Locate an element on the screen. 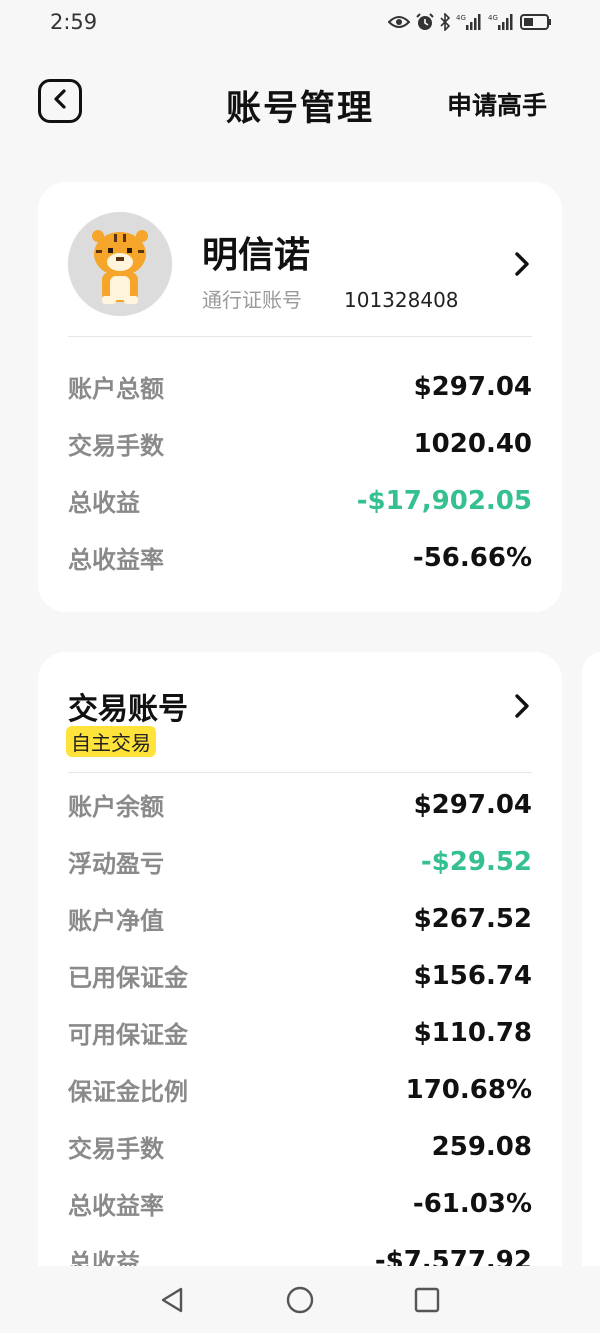 Image resolution: width=600 pixels, height=1333 pixels. stat-row-lots: 交易手数 259.08 is located at coordinates (300, 1146).